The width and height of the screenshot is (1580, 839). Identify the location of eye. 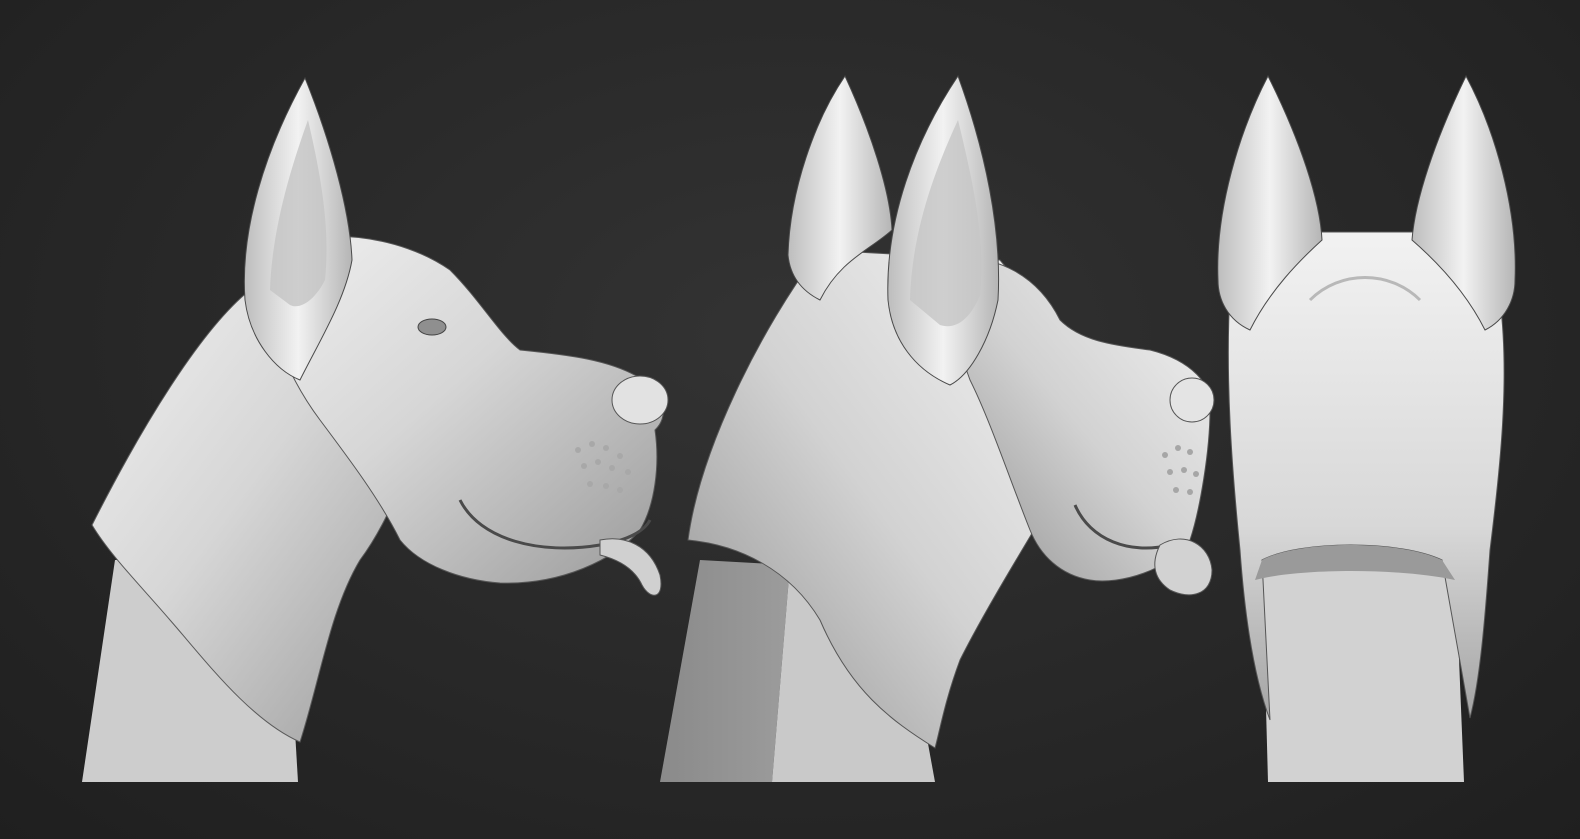
(432, 327).